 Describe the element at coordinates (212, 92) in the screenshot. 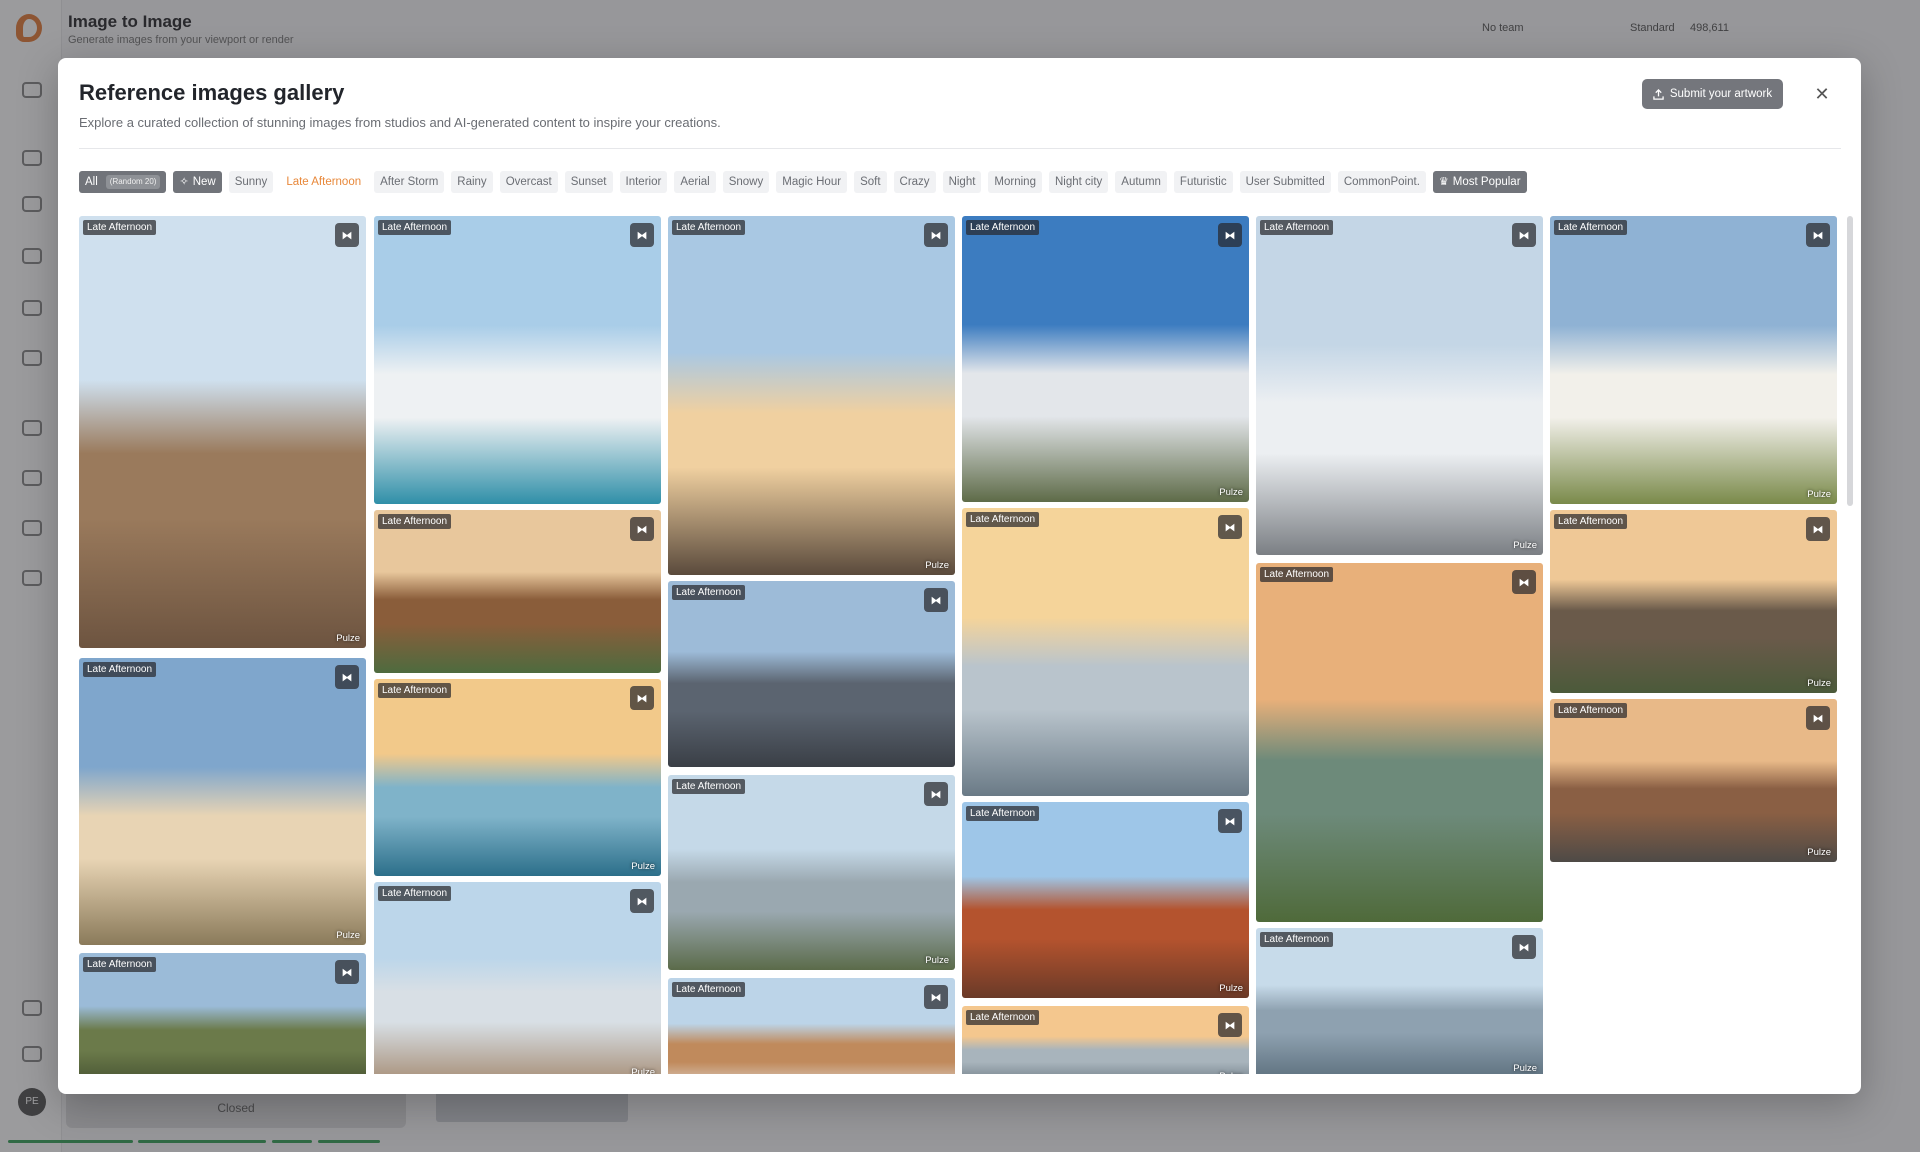

I see `modal-title: Reference images gallery` at that location.